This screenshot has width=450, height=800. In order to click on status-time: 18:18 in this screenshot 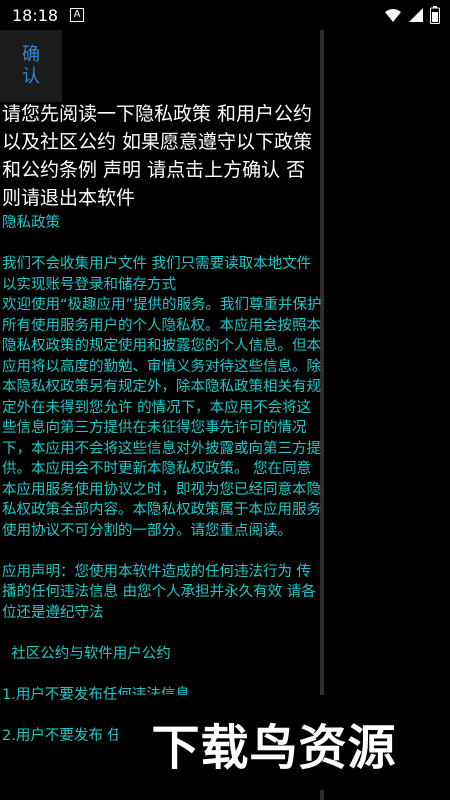, I will do `click(35, 15)`.